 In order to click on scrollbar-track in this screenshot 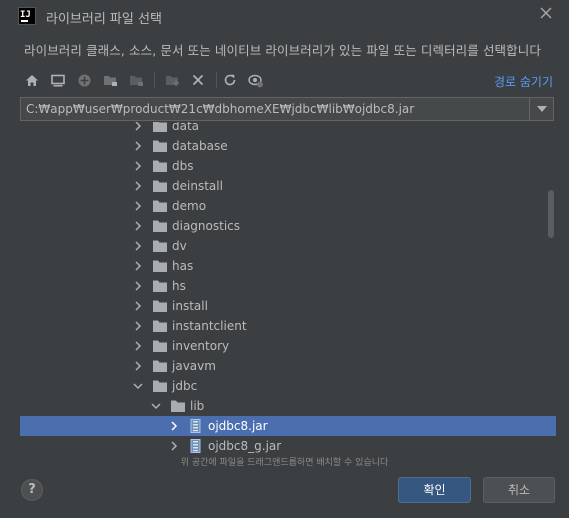, I will do `click(550, 287)`.